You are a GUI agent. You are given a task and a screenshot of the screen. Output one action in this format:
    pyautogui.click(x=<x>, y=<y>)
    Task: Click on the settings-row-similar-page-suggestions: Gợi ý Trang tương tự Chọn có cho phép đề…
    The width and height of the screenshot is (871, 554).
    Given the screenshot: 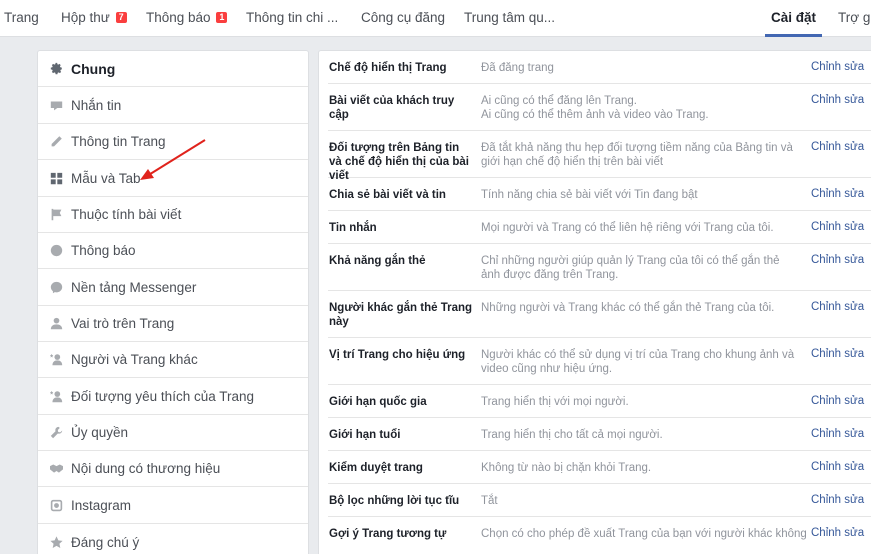 What is the action you would take?
    pyautogui.click(x=597, y=533)
    